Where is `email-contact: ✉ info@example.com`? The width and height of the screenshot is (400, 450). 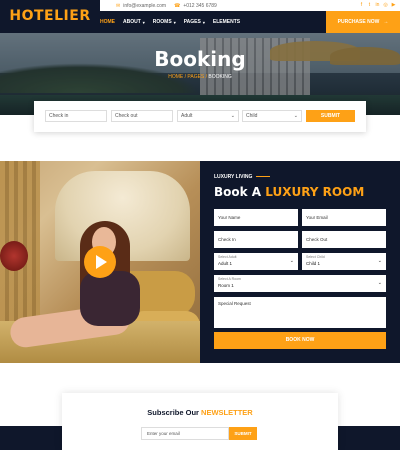
email-contact: ✉ info@example.com is located at coordinates (141, 6).